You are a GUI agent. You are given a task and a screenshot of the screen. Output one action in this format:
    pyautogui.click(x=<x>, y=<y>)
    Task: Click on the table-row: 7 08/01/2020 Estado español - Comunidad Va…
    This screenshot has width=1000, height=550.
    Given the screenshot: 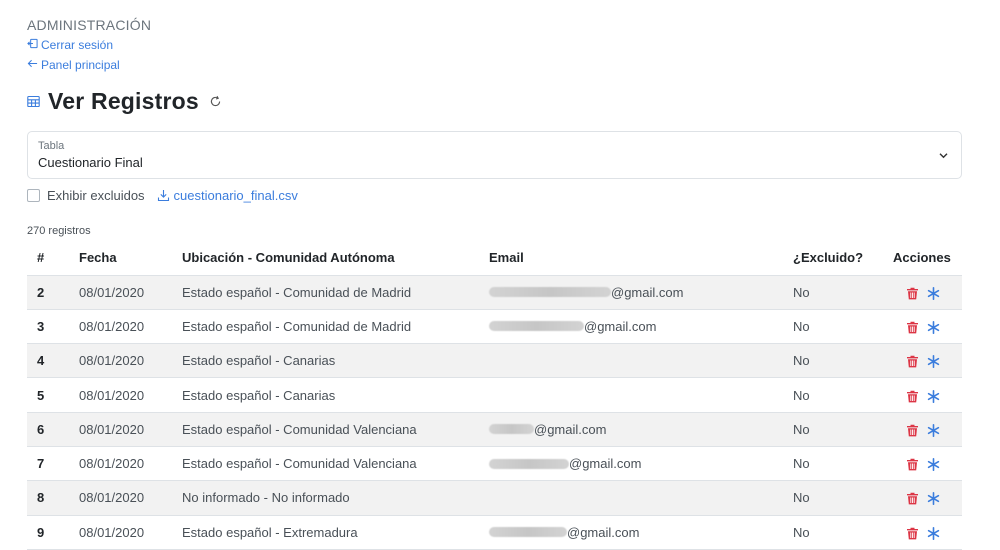 What is the action you would take?
    pyautogui.click(x=494, y=464)
    